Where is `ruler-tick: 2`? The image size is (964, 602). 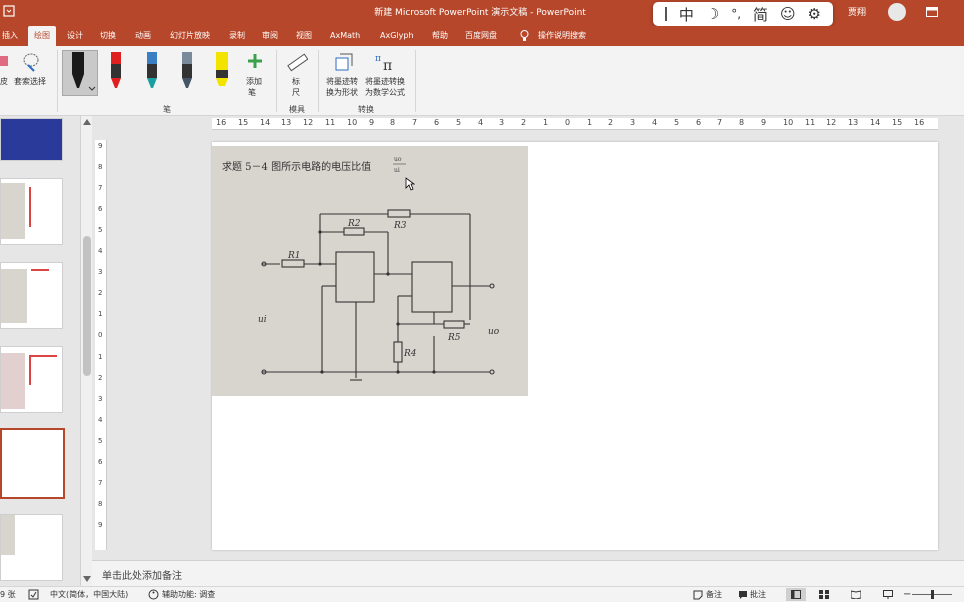
ruler-tick: 2 is located at coordinates (524, 122).